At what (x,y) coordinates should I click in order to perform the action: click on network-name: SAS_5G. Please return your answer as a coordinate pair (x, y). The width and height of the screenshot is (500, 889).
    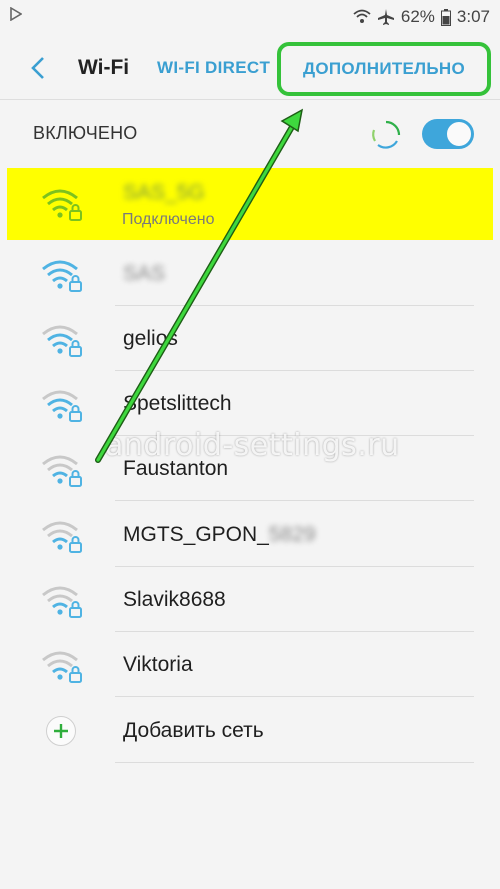
    Looking at the image, I should click on (164, 192).